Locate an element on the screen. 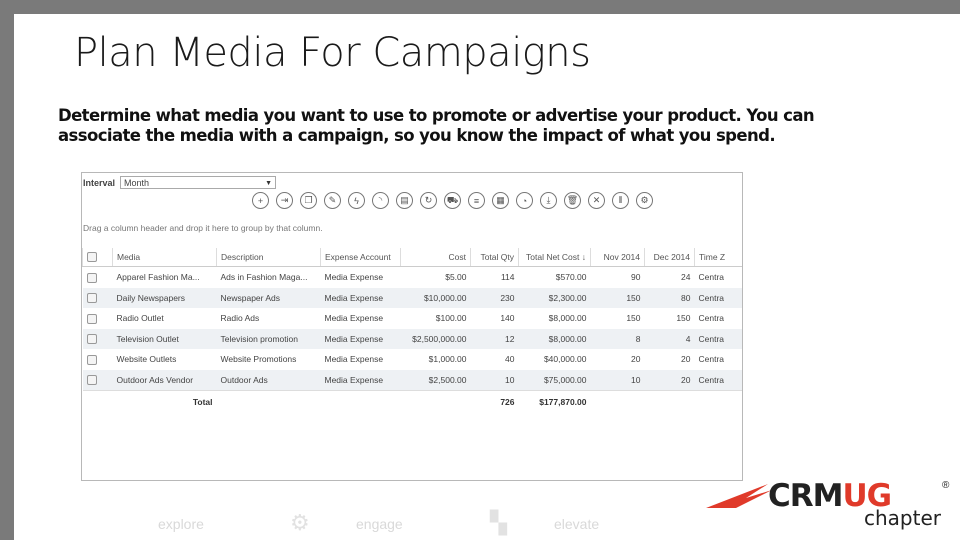  total-label: Total is located at coordinates (164, 401).